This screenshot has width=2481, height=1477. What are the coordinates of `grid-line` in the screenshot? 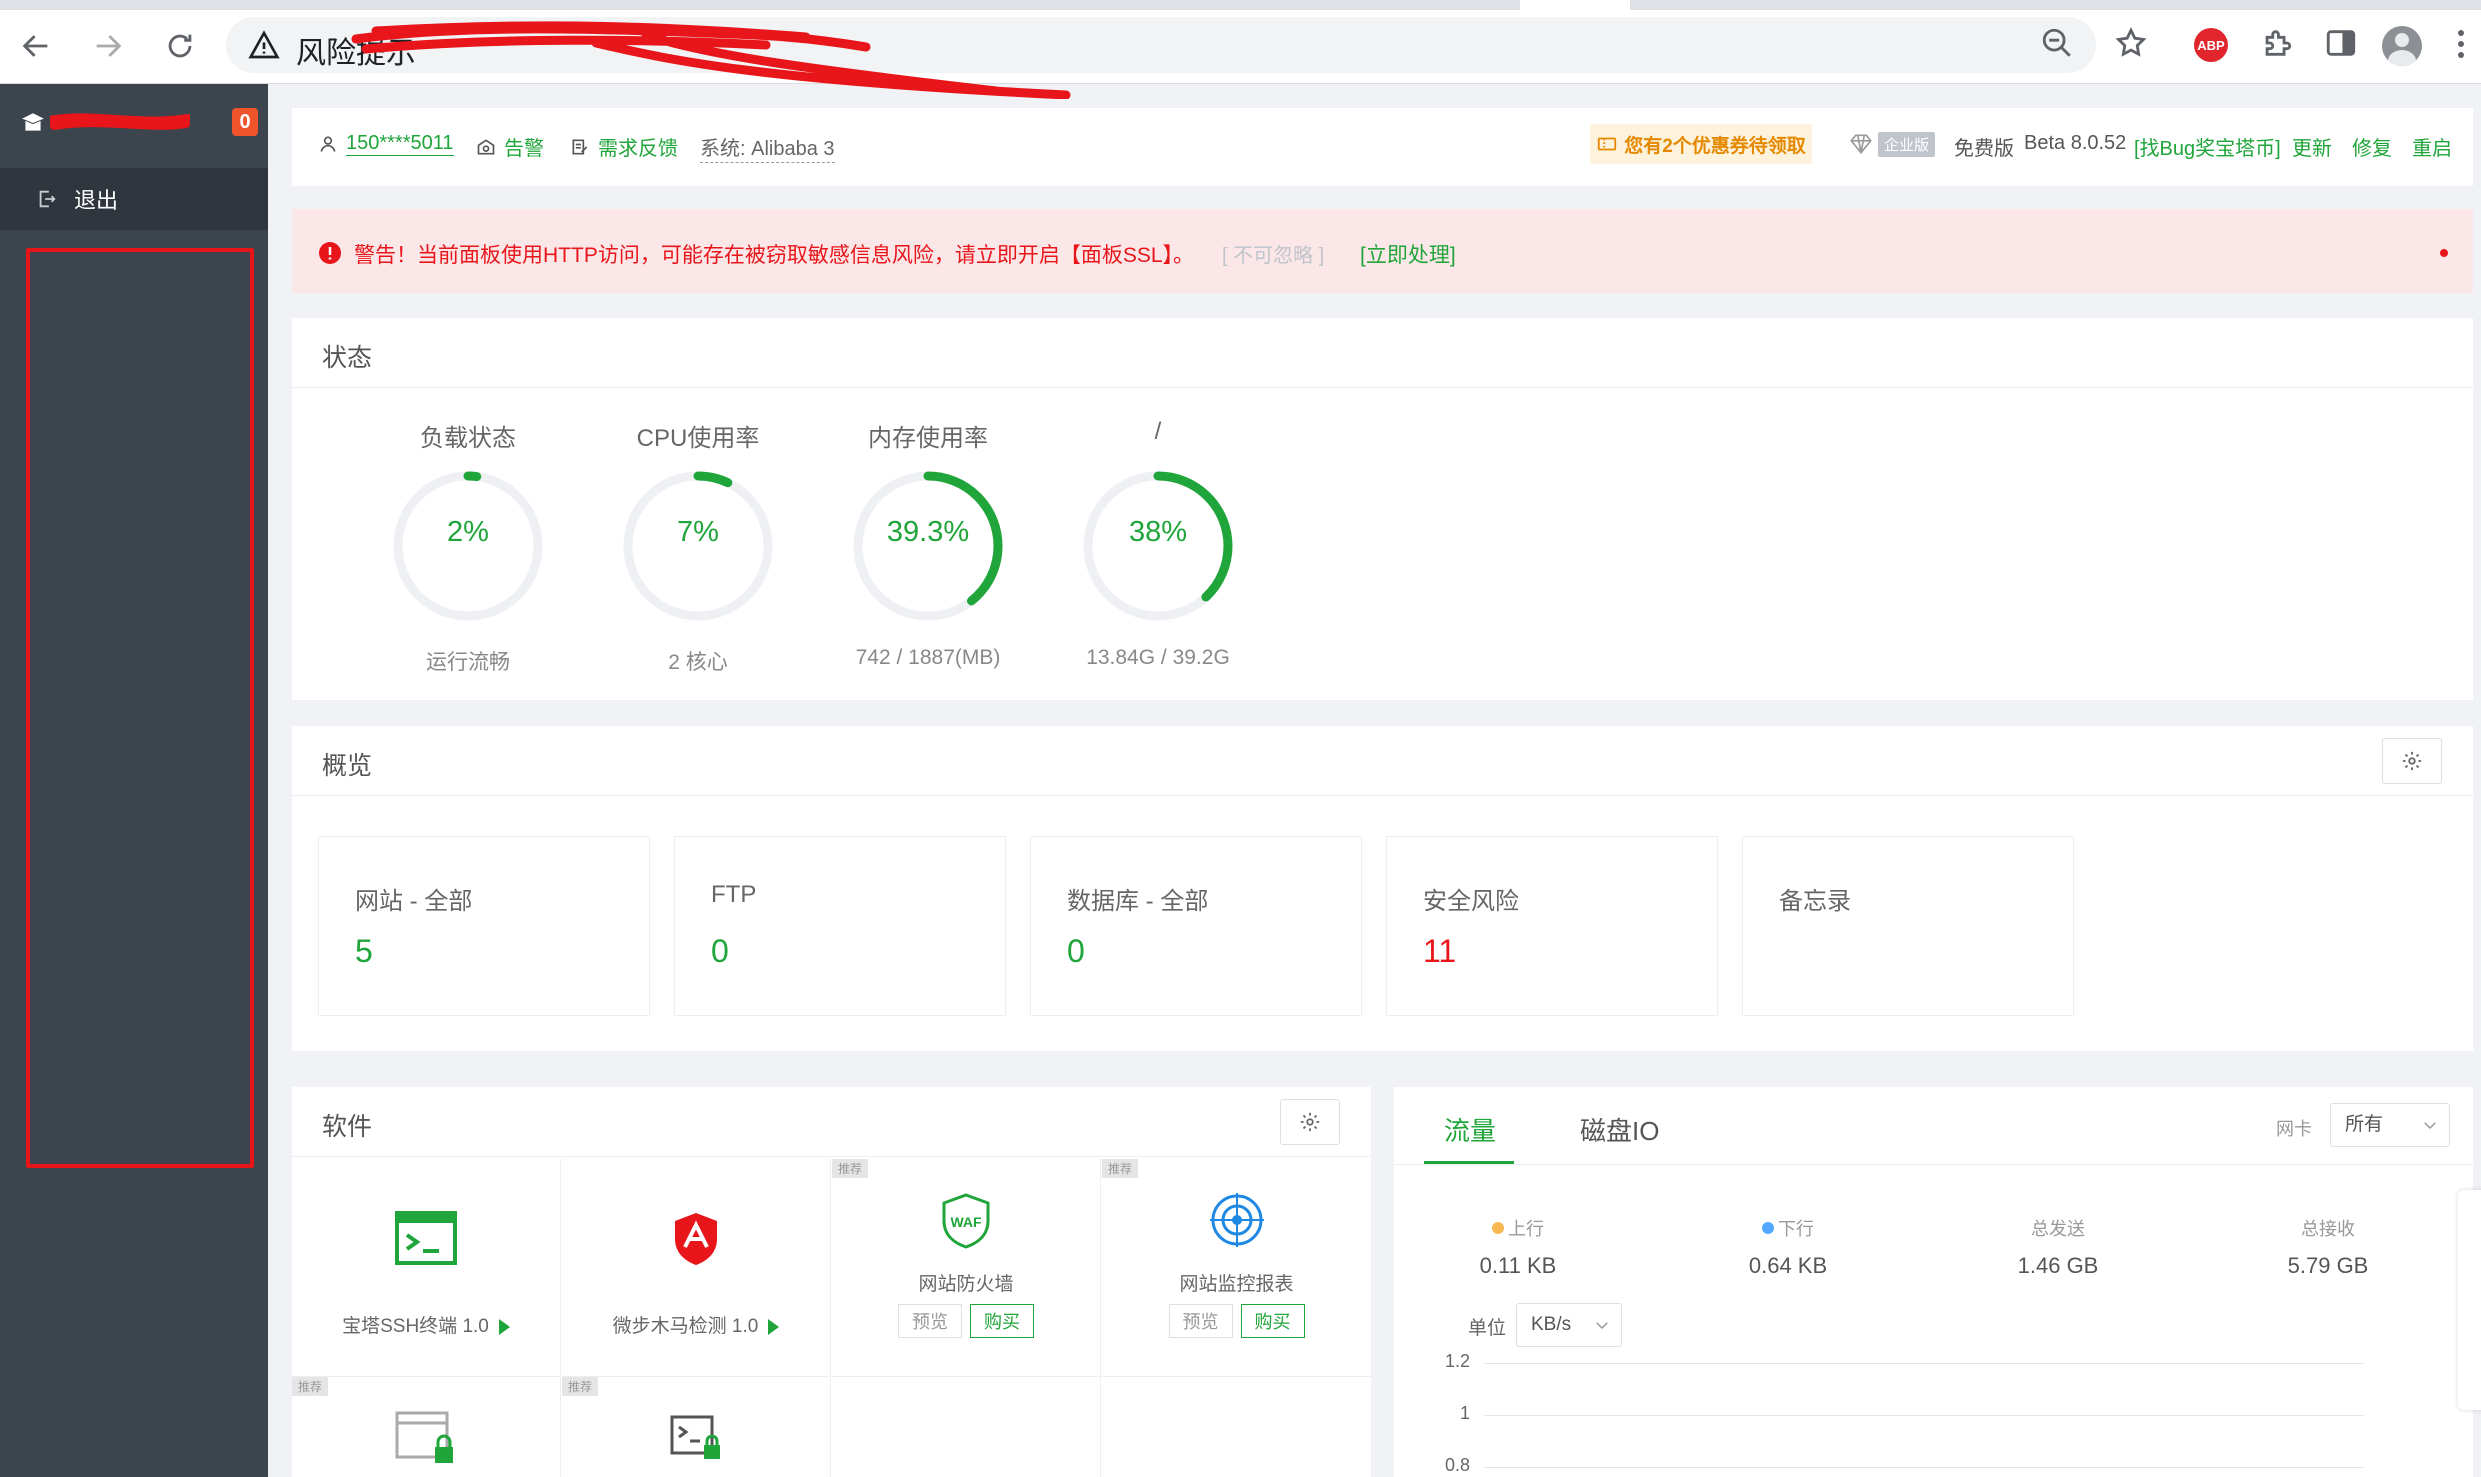 It's located at (1924, 1415).